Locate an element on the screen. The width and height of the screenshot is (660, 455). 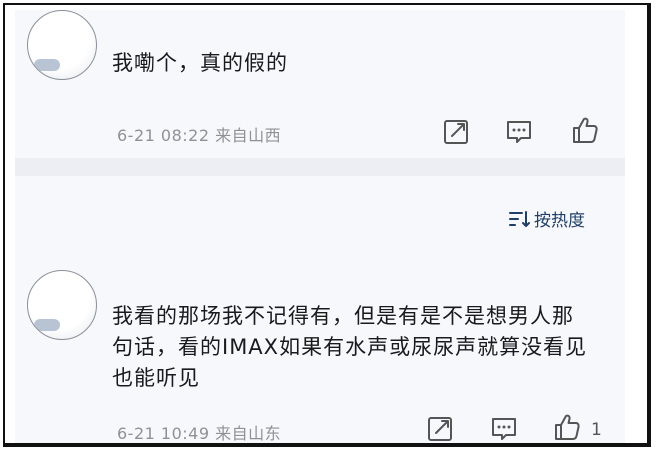
section-divider is located at coordinates (320, 167).